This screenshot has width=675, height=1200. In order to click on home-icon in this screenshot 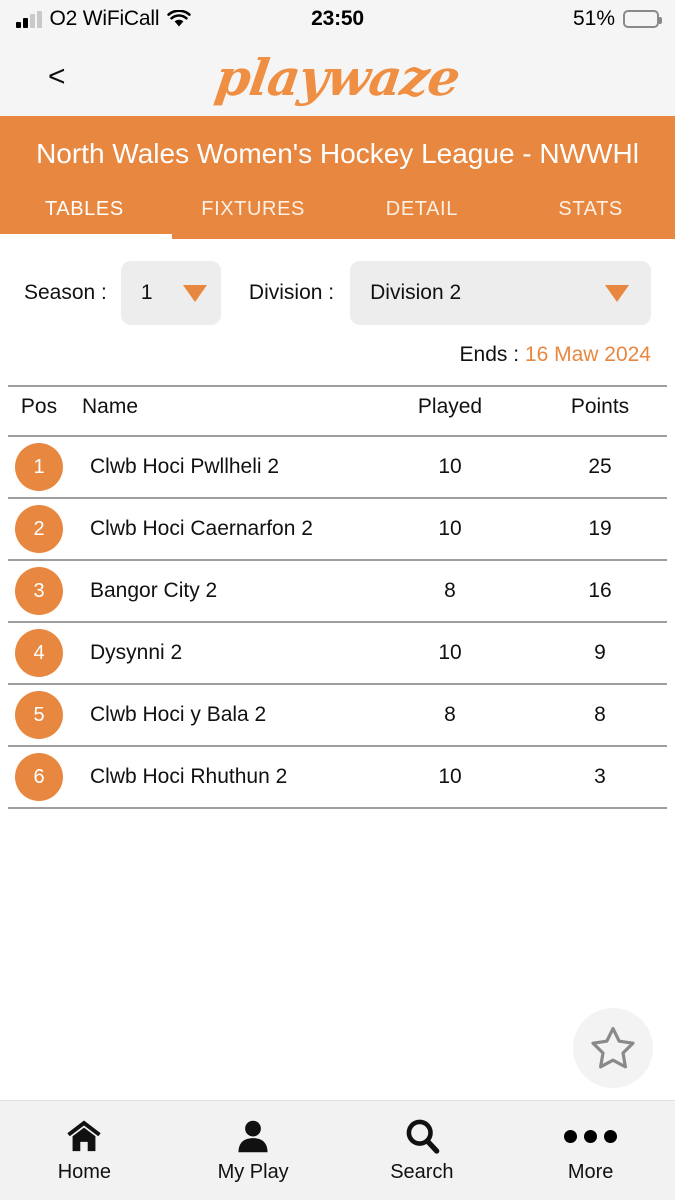, I will do `click(84, 1136)`.